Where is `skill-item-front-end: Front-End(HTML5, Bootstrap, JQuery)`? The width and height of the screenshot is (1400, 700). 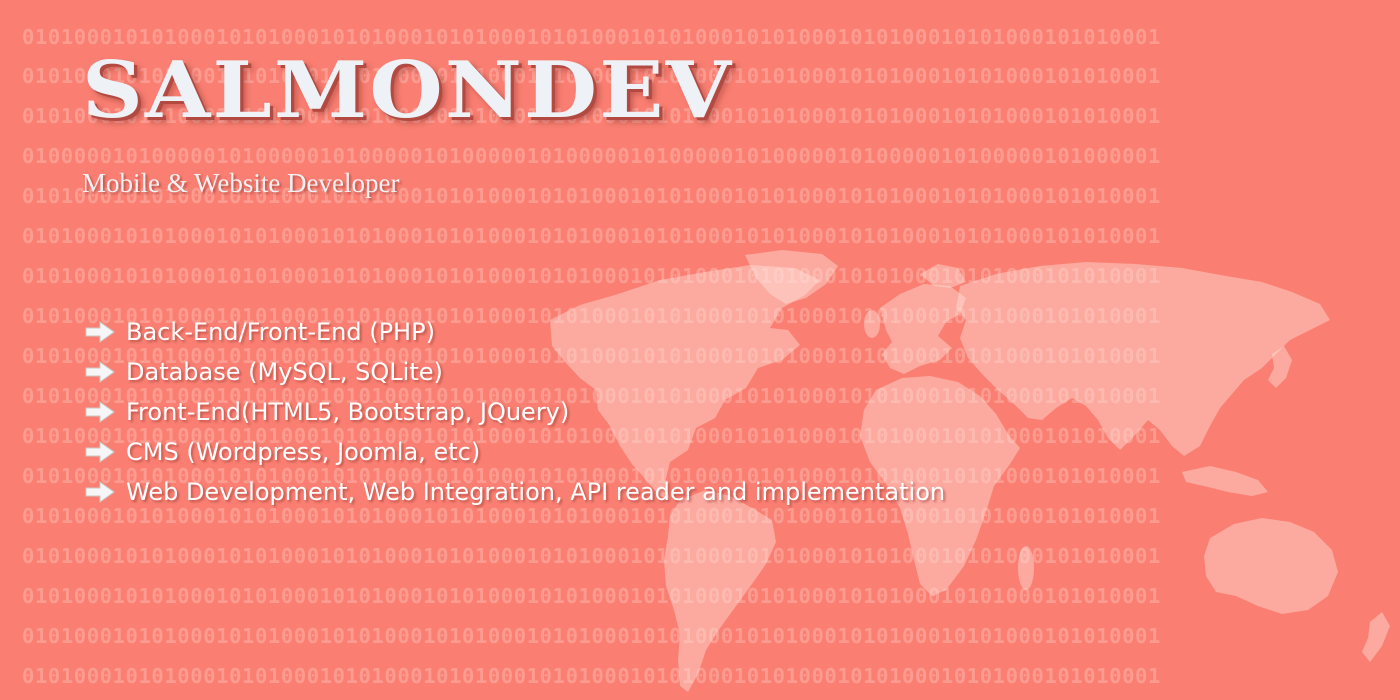 skill-item-front-end: Front-End(HTML5, Bootstrap, JQuery) is located at coordinates (514, 412).